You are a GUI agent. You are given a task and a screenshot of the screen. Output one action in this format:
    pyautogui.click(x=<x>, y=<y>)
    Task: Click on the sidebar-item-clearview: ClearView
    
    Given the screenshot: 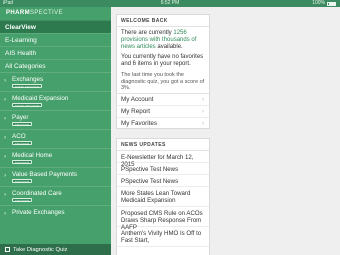 What is the action you would take?
    pyautogui.click(x=55, y=26)
    